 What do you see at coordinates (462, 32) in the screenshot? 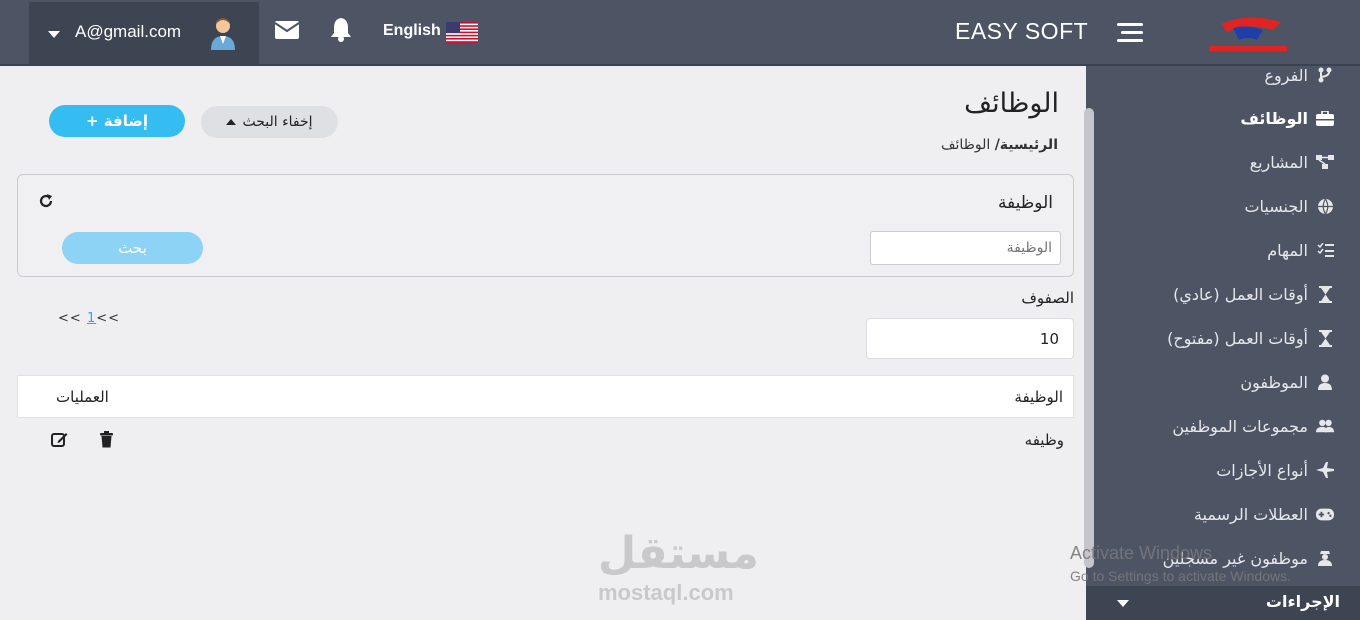
I see `us-flag-icon` at bounding box center [462, 32].